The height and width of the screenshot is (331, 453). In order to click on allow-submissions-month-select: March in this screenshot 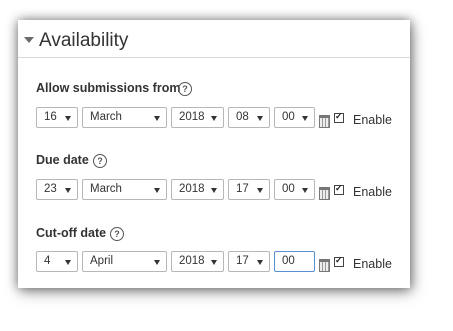, I will do `click(124, 117)`.